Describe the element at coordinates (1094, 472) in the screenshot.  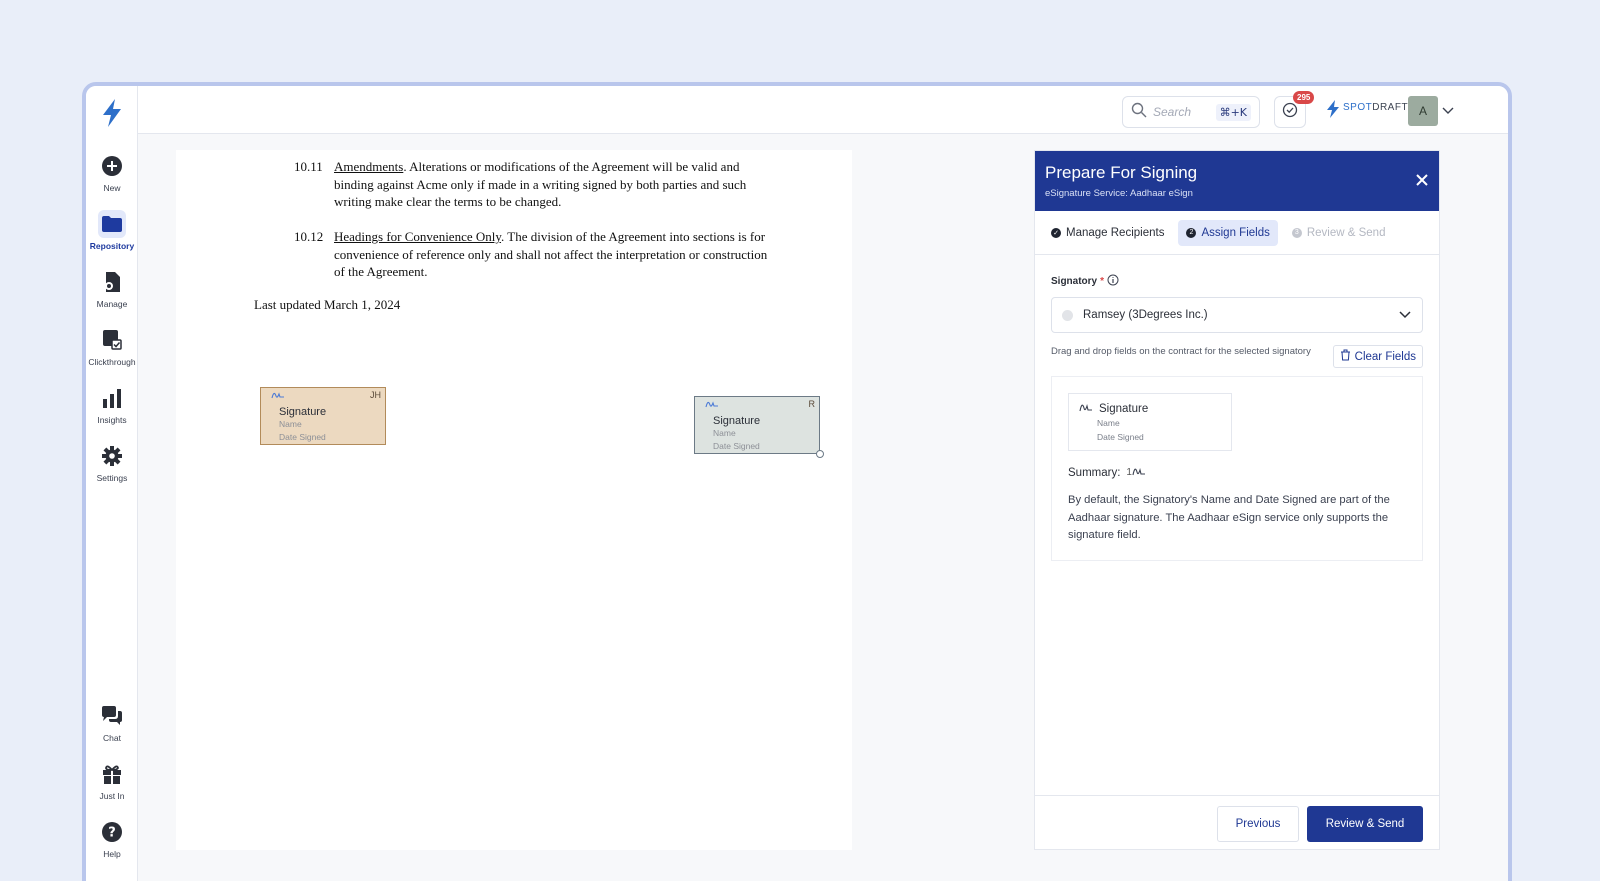
I see `summary-label: Summary:` at that location.